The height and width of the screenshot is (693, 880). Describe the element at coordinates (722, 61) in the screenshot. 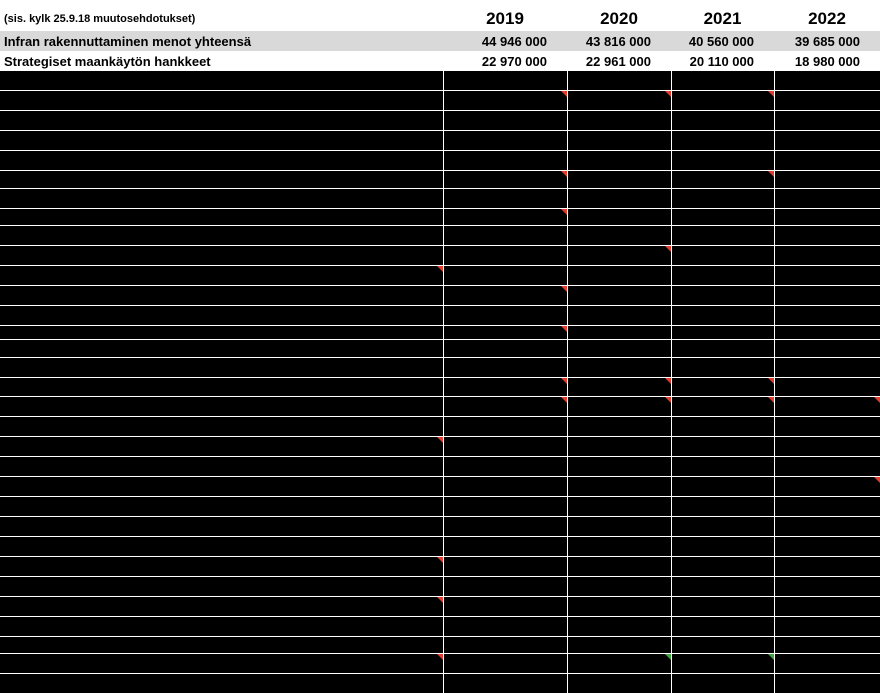

I see `value-cell: 20 110 000` at that location.